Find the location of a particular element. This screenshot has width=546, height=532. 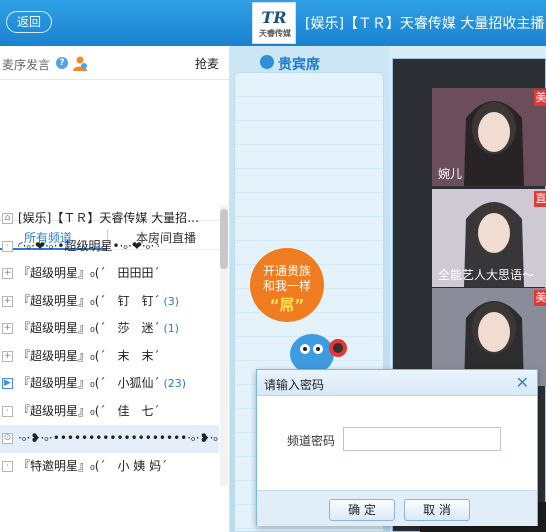

channel-name: 『超级明星』₀(ˊ 佳 七ˊ is located at coordinates (89, 410).